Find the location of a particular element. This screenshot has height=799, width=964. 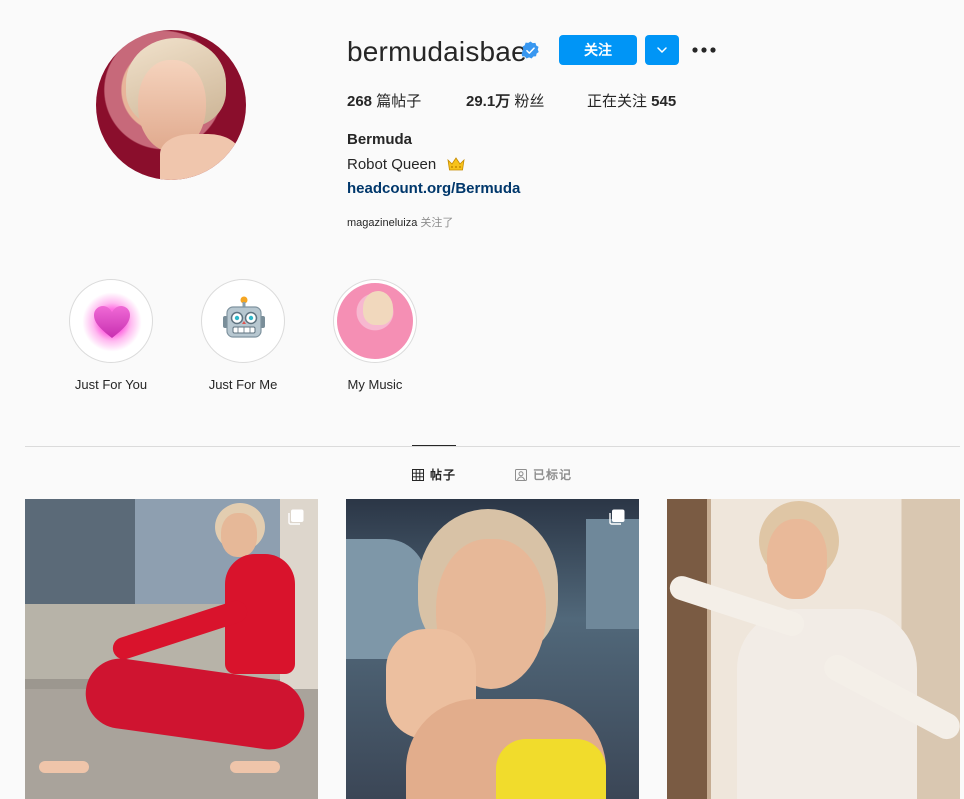

followers-stat: 29.1万 粉丝 is located at coordinates (505, 100).